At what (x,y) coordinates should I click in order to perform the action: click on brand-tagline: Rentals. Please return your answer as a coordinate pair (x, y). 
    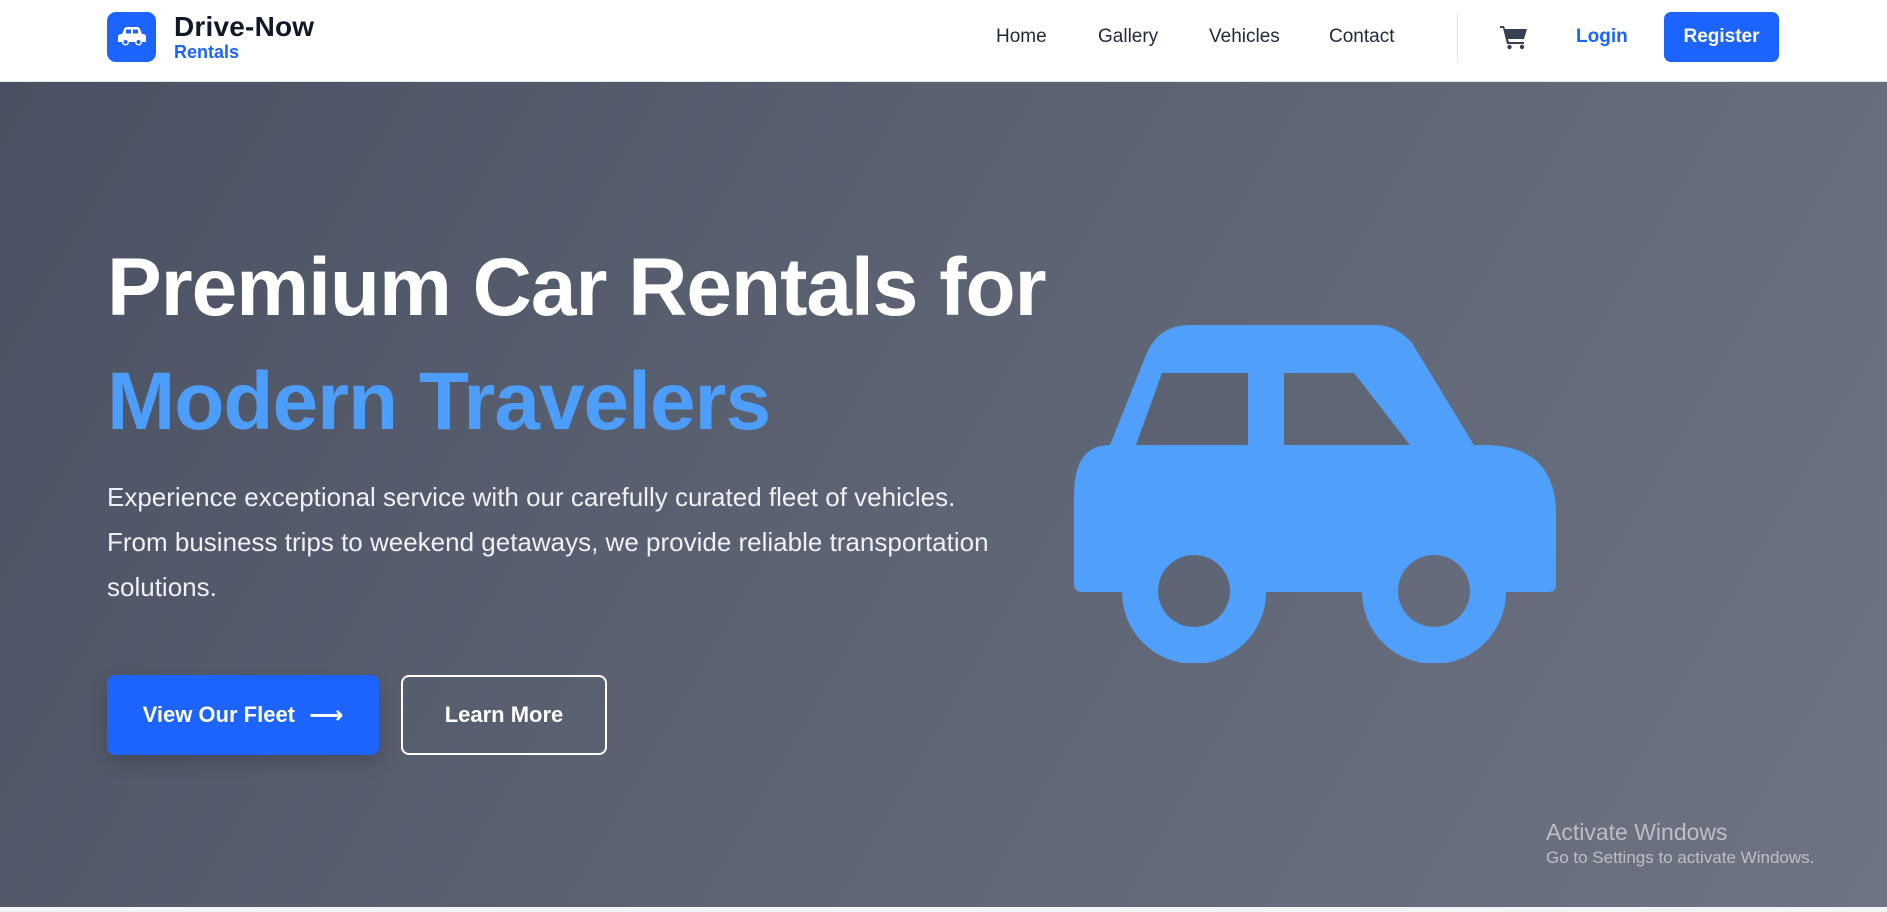
    Looking at the image, I should click on (207, 52).